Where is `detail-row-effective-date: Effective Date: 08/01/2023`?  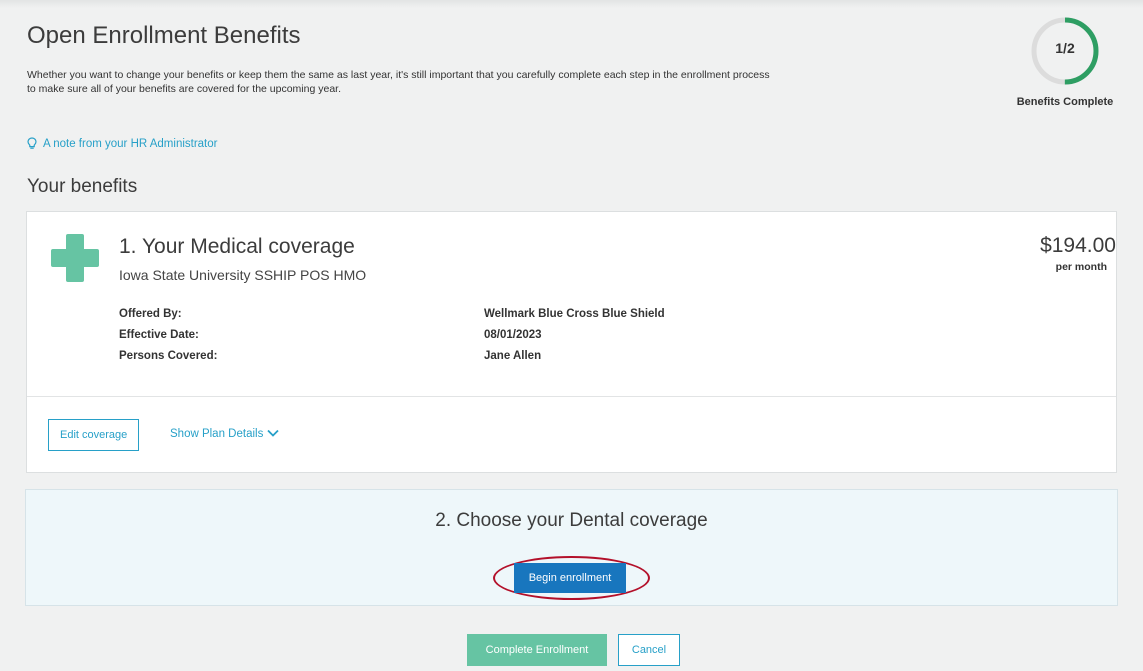 detail-row-effective-date: Effective Date: 08/01/2023 is located at coordinates (519, 339).